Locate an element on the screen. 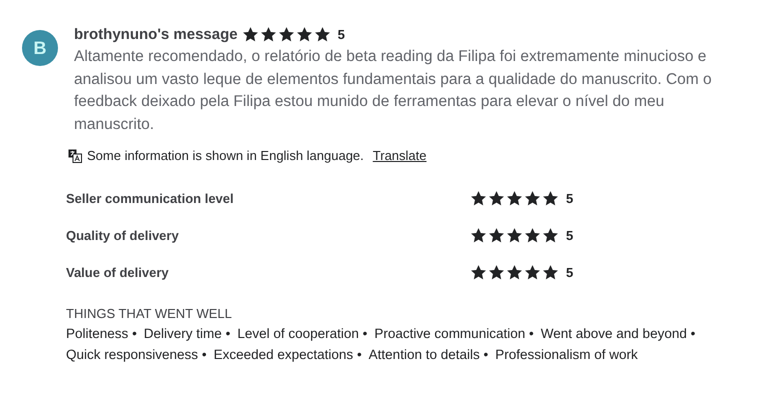 This screenshot has height=415, width=768. rating-label: Seller communication level is located at coordinates (150, 198).